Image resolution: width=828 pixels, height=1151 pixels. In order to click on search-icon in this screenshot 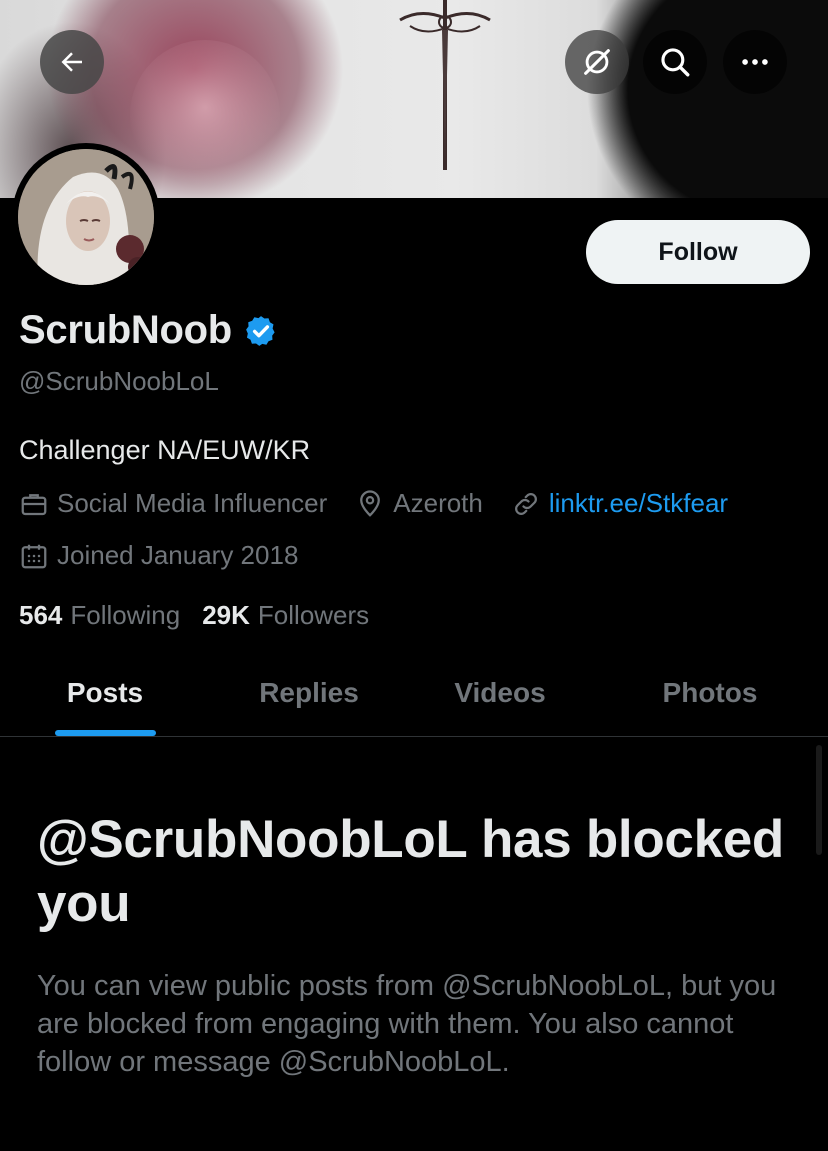, I will do `click(675, 62)`.